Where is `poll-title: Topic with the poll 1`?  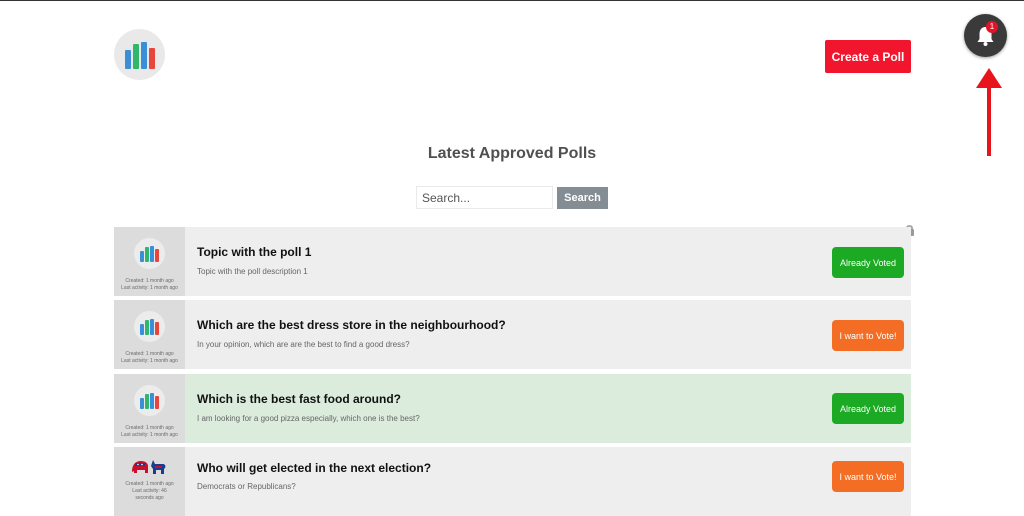
poll-title: Topic with the poll 1 is located at coordinates (254, 252).